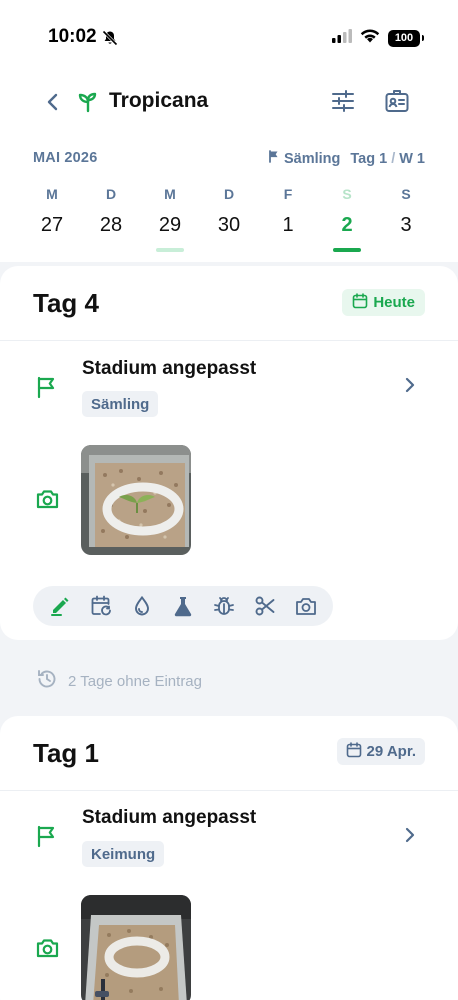 Image resolution: width=458 pixels, height=1000 pixels. What do you see at coordinates (135, 681) in the screenshot?
I see `gap-text: 2 Tage ohne Eintrag` at bounding box center [135, 681].